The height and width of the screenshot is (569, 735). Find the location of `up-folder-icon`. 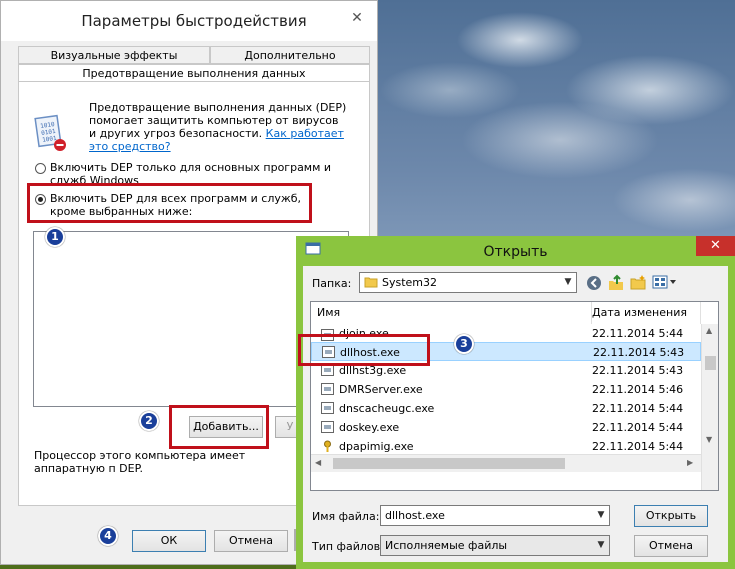

up-folder-icon is located at coordinates (616, 282).